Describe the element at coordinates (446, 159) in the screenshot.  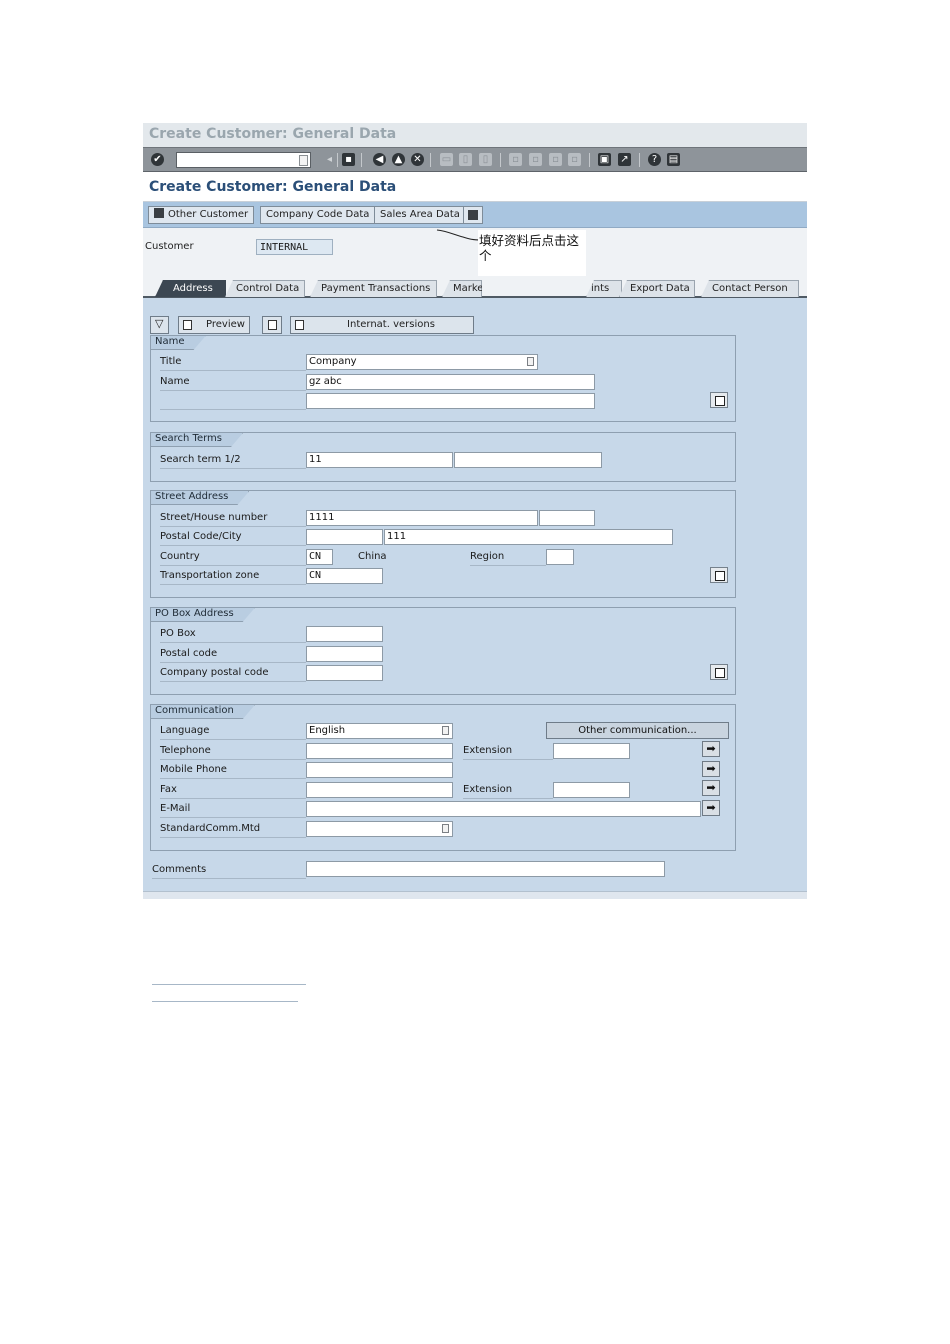
I see `print-icon: ▭` at that location.